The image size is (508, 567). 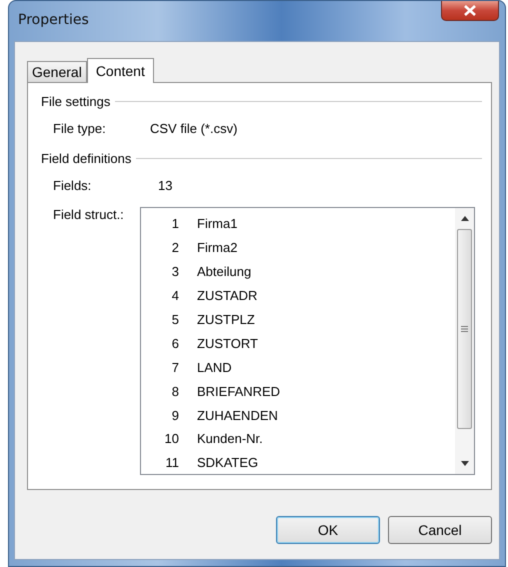 I want to click on field-name: ZUSTORT, so click(x=227, y=343).